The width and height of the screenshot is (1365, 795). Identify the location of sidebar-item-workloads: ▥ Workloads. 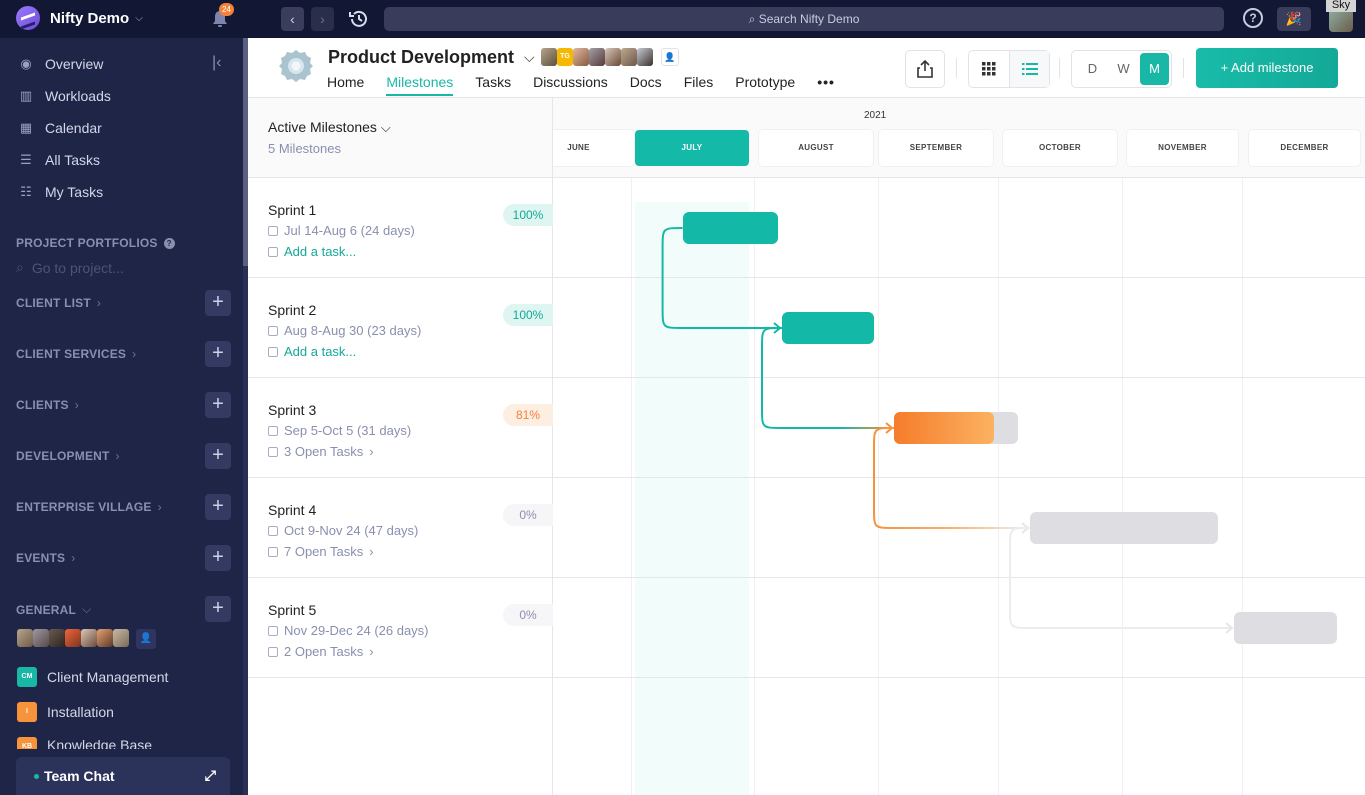
(64, 96).